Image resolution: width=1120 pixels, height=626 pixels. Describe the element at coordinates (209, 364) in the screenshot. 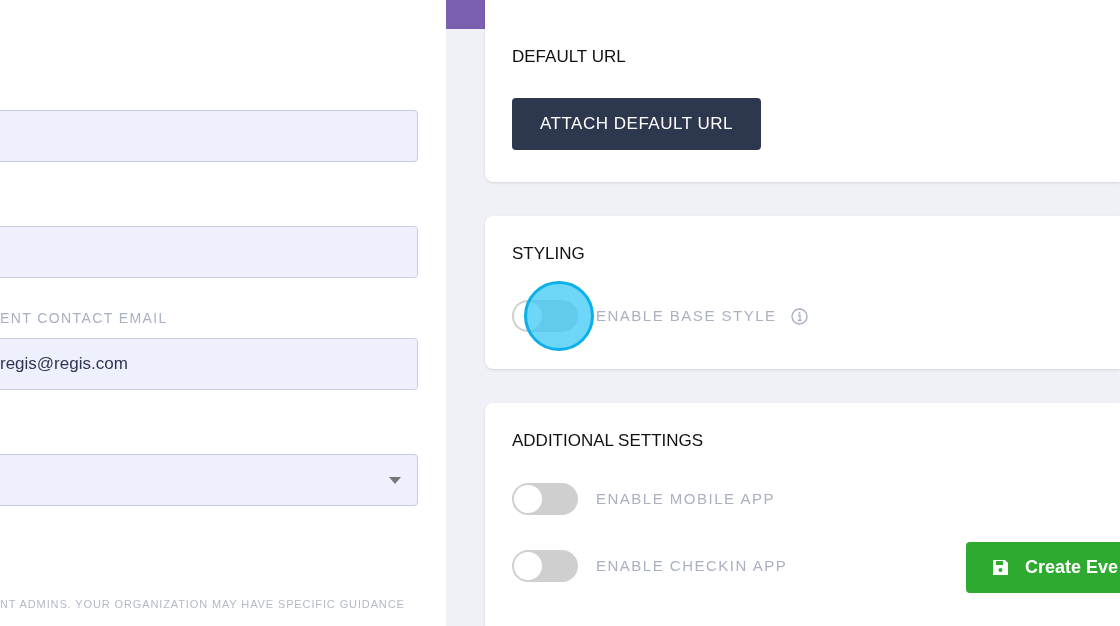

I see `input-field: regis@regis.com` at that location.